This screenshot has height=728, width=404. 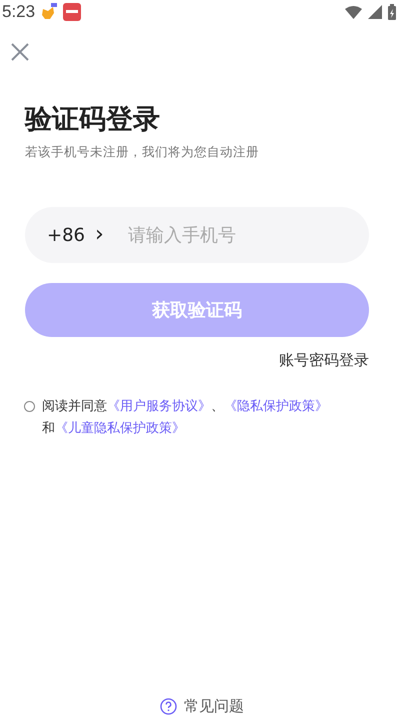 What do you see at coordinates (99, 235) in the screenshot?
I see `chevron-icon: ›` at bounding box center [99, 235].